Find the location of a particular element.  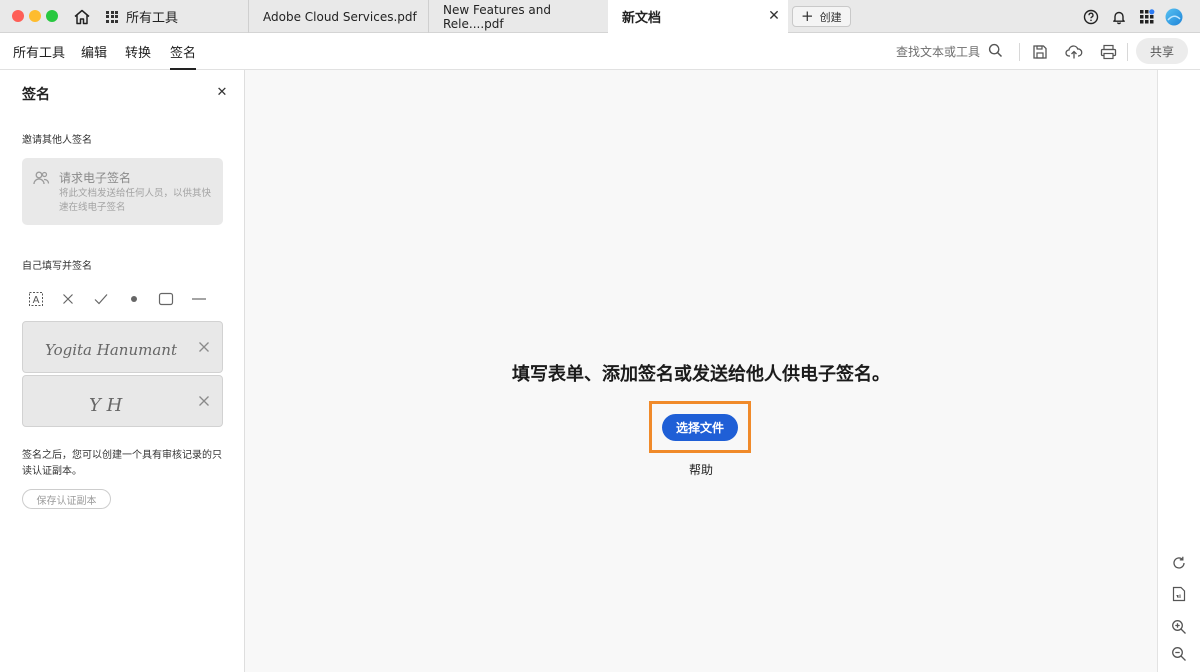

zoom-out-icon is located at coordinates (1179, 654).